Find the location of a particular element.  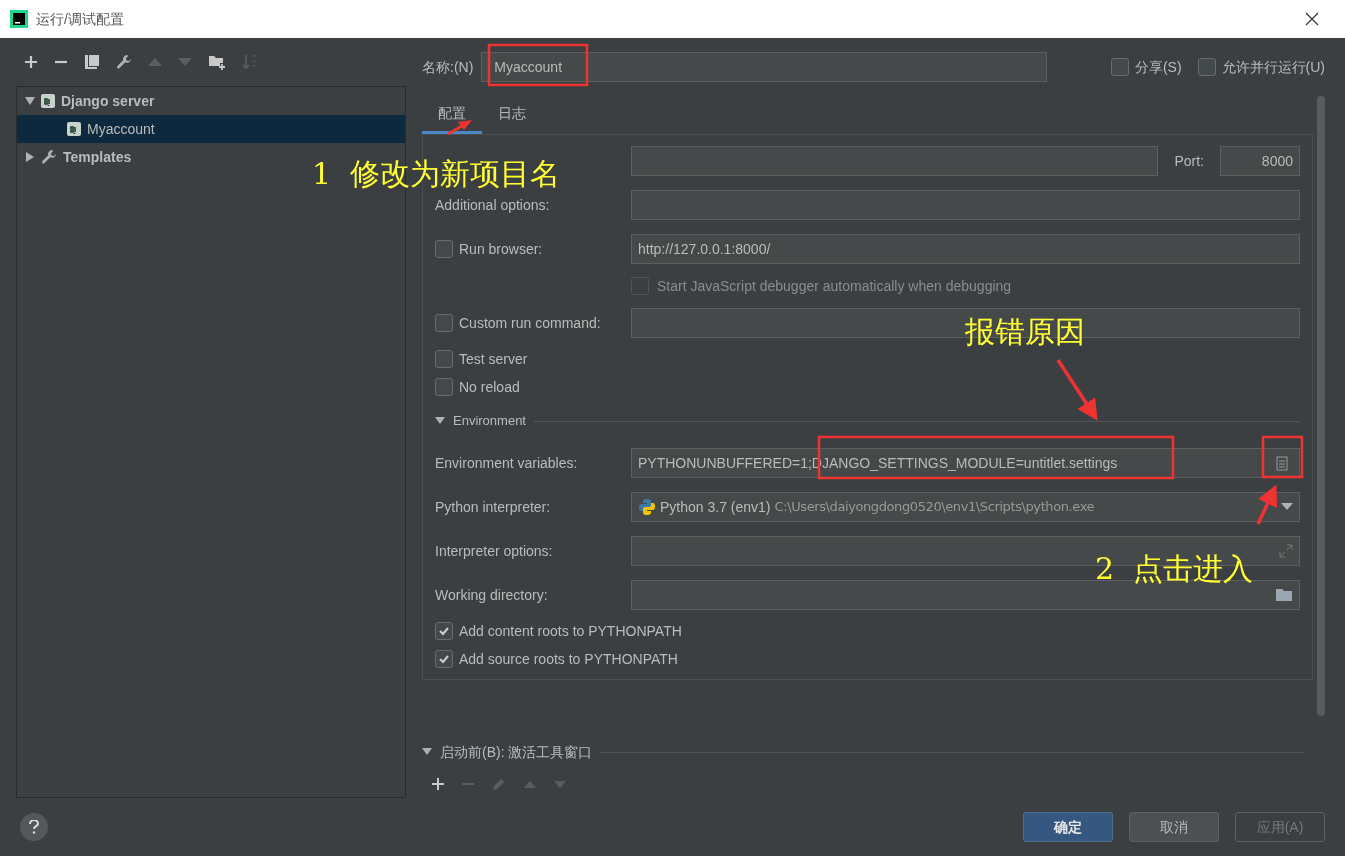

sort-icon is located at coordinates (250, 62).